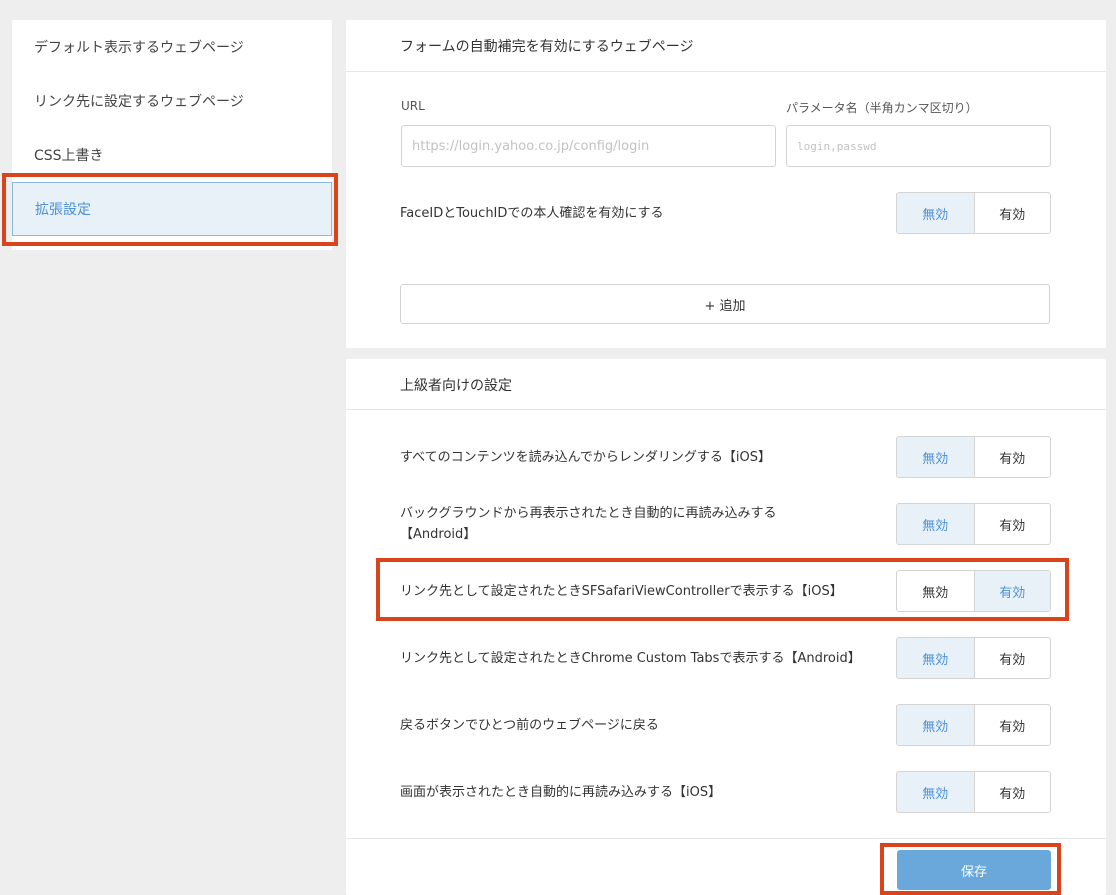 This screenshot has width=1116, height=895. What do you see at coordinates (456, 386) in the screenshot?
I see `advanced-card-title: 上級者向けの設定` at bounding box center [456, 386].